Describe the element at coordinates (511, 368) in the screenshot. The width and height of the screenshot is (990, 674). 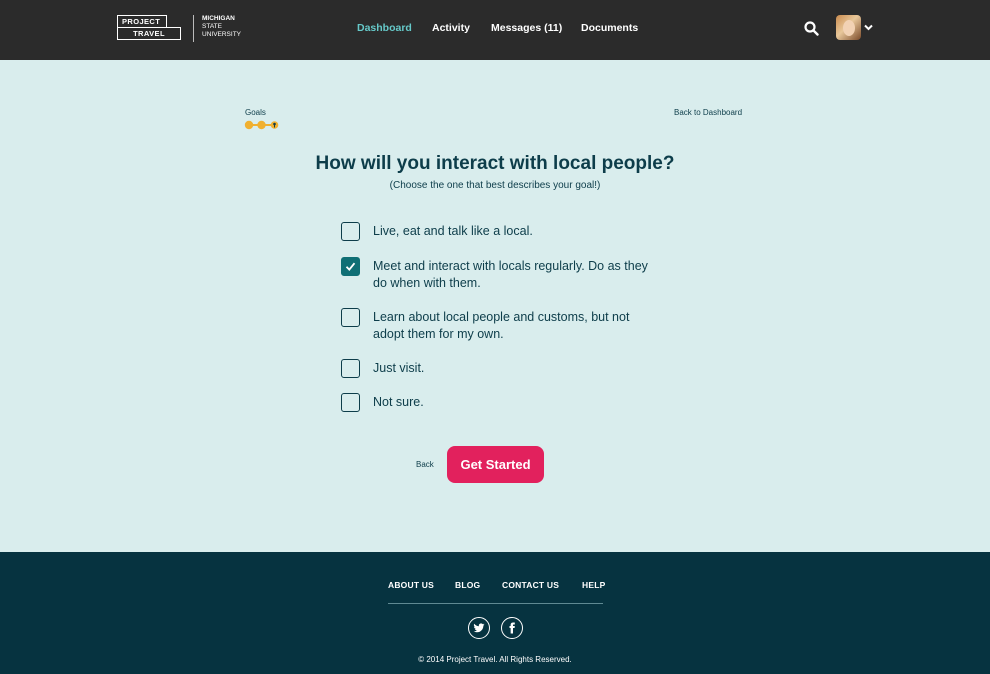
I see `option-just-visit: Just visit.` at that location.